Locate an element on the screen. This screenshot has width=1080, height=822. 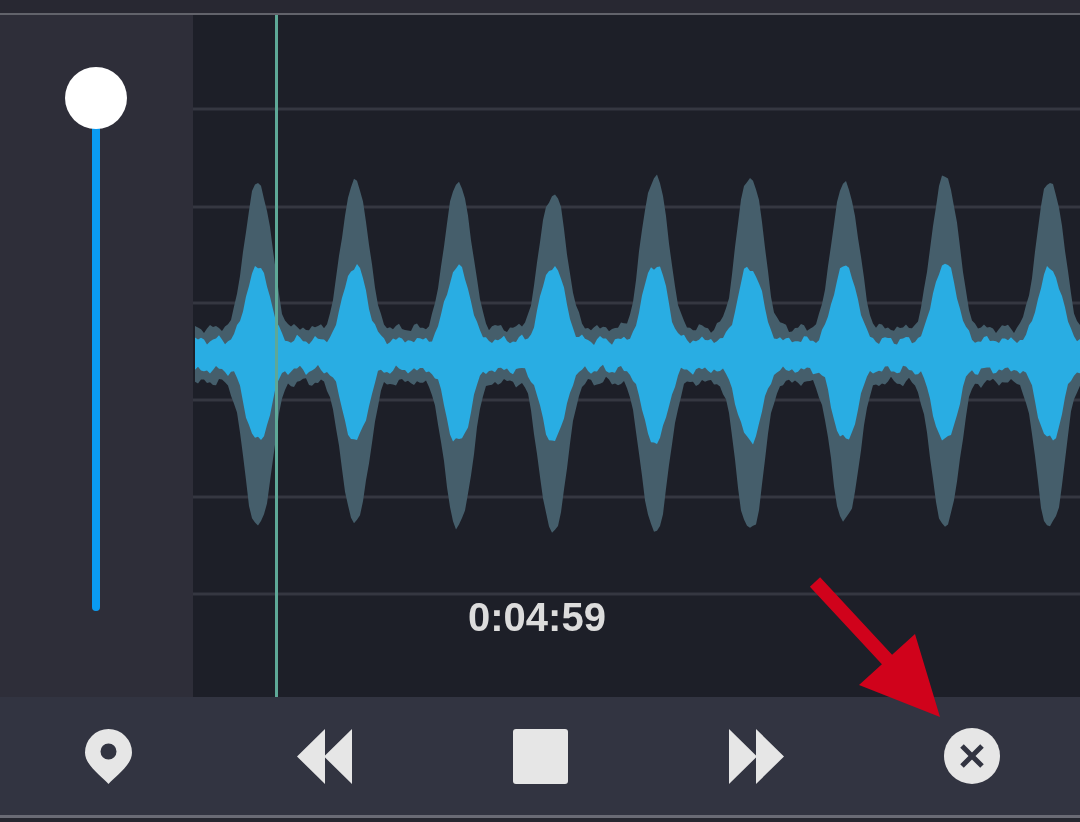
pin-button is located at coordinates (108, 756).